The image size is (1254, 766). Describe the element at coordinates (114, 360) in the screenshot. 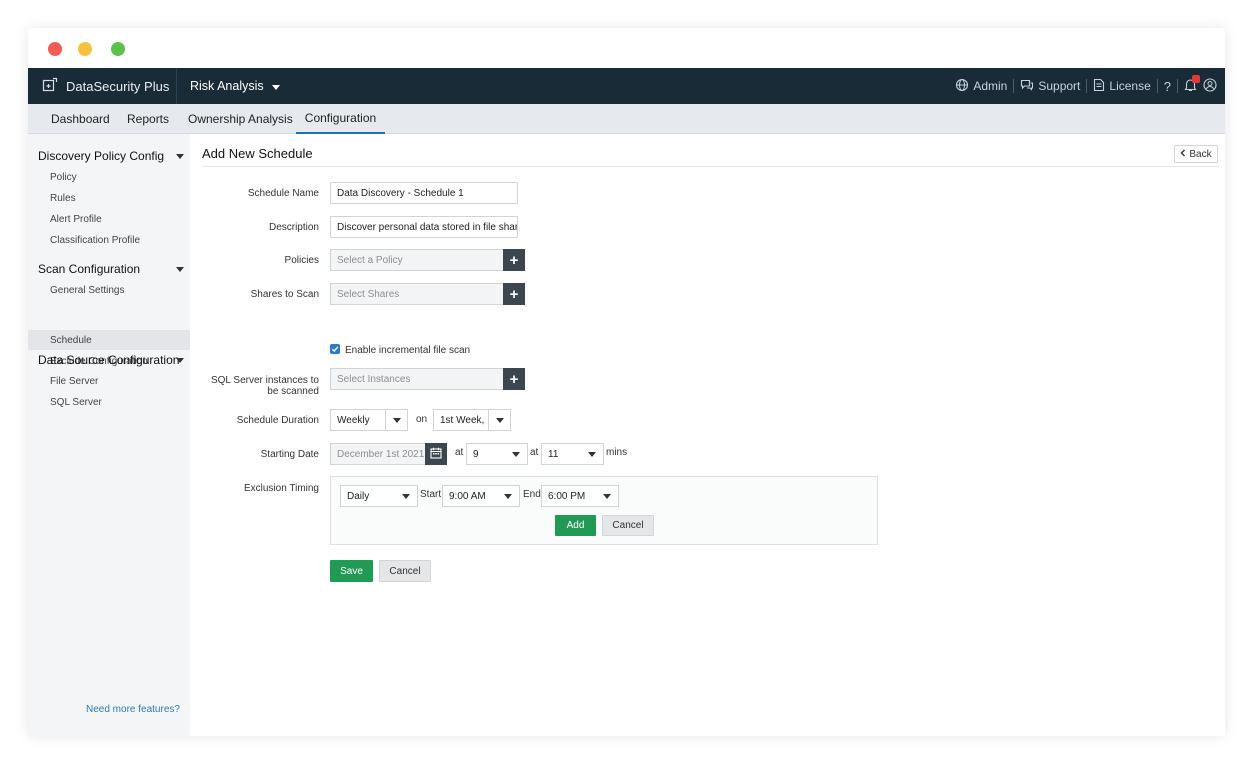

I see `sidebar-group-data-source-configuration: Data Source Configuration` at that location.